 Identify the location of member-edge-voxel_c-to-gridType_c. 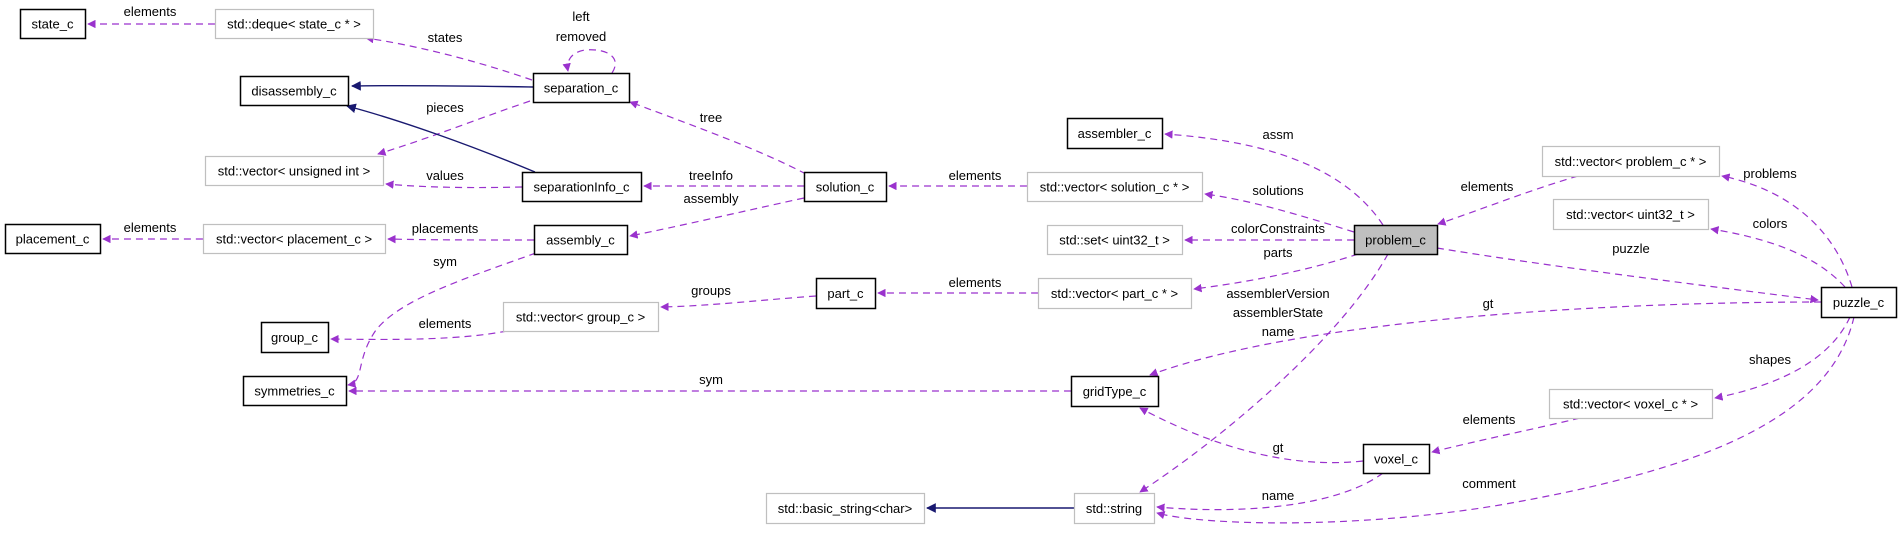
(1251, 435).